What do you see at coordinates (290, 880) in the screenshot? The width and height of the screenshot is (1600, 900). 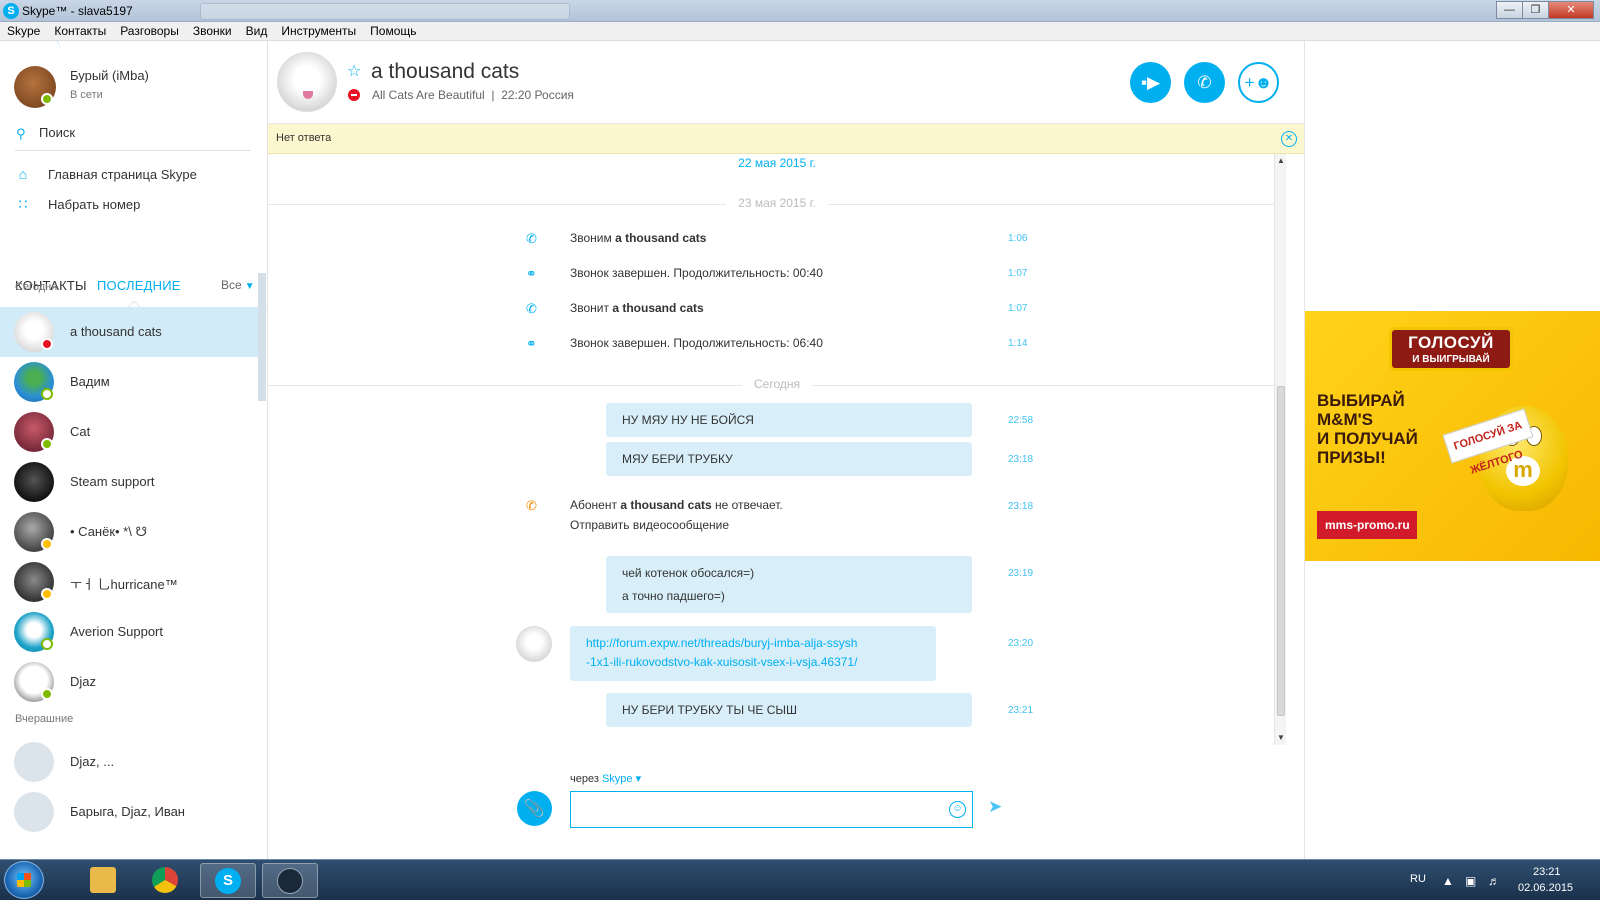 I see `taskbar-steam` at bounding box center [290, 880].